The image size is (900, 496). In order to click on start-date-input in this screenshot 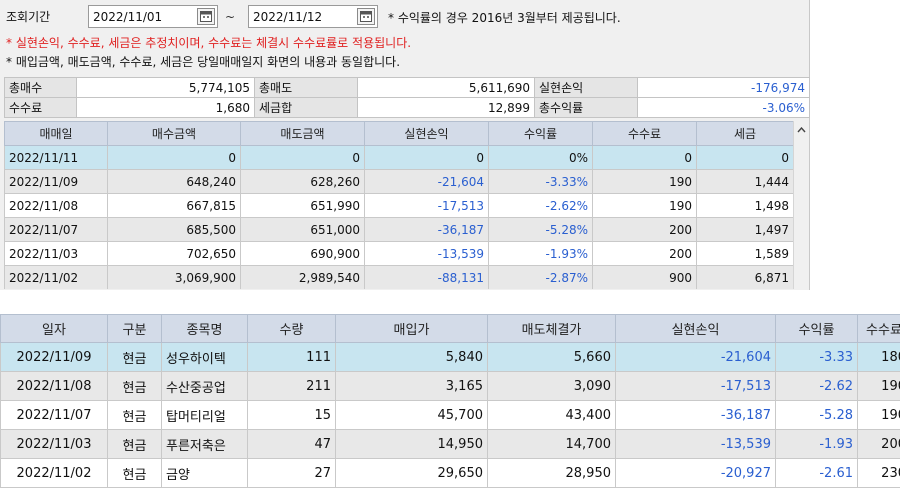, I will do `click(139, 16)`.